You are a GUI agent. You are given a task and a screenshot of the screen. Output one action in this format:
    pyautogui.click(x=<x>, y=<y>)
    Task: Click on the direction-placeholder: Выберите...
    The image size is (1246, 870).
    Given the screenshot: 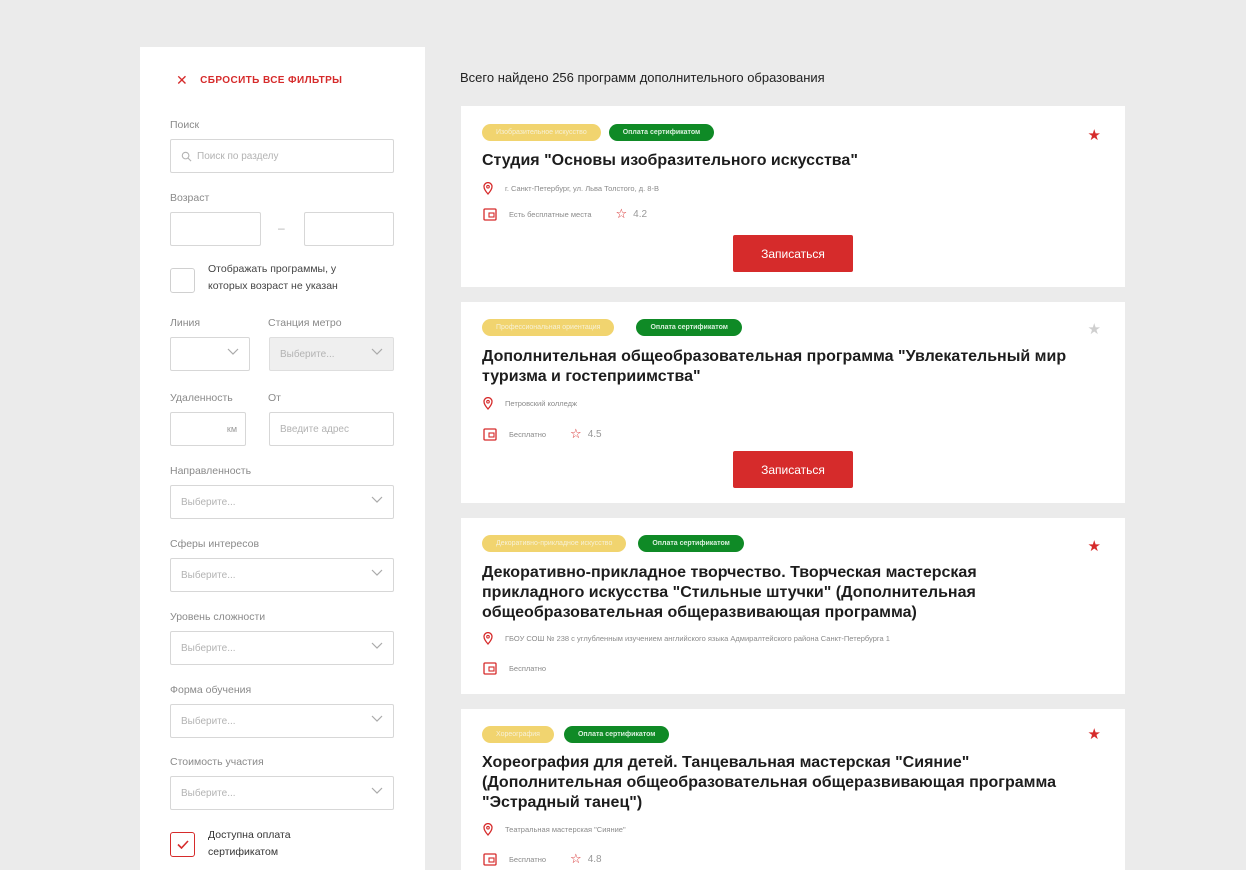 What is the action you would take?
    pyautogui.click(x=208, y=502)
    